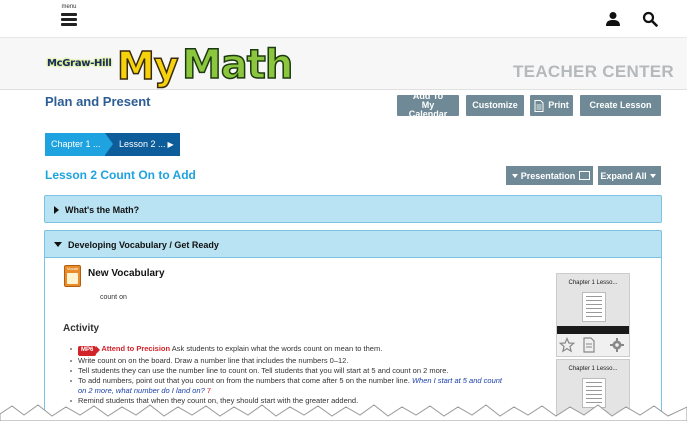  Describe the element at coordinates (72, 268) in the screenshot. I see `vocabulary-icon-label: Vocab` at that location.